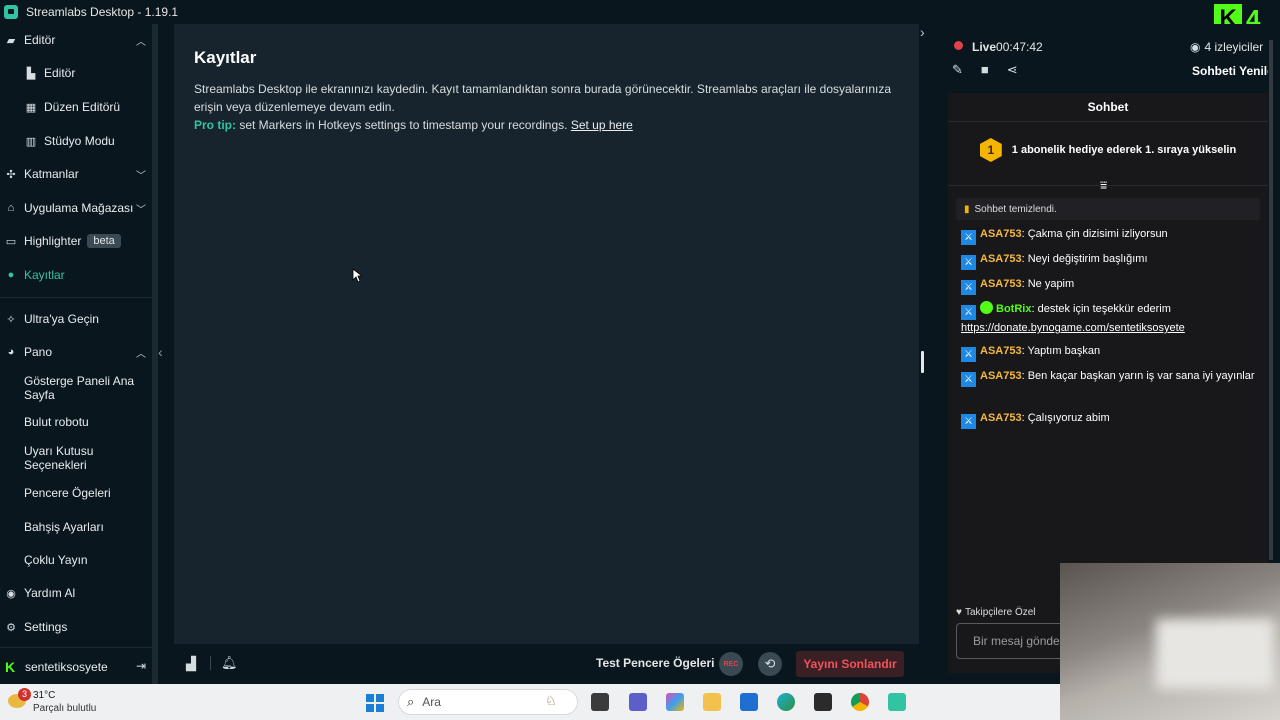 The height and width of the screenshot is (720, 1280). What do you see at coordinates (1012, 70) in the screenshot?
I see `share-icon: ⋖` at bounding box center [1012, 70].